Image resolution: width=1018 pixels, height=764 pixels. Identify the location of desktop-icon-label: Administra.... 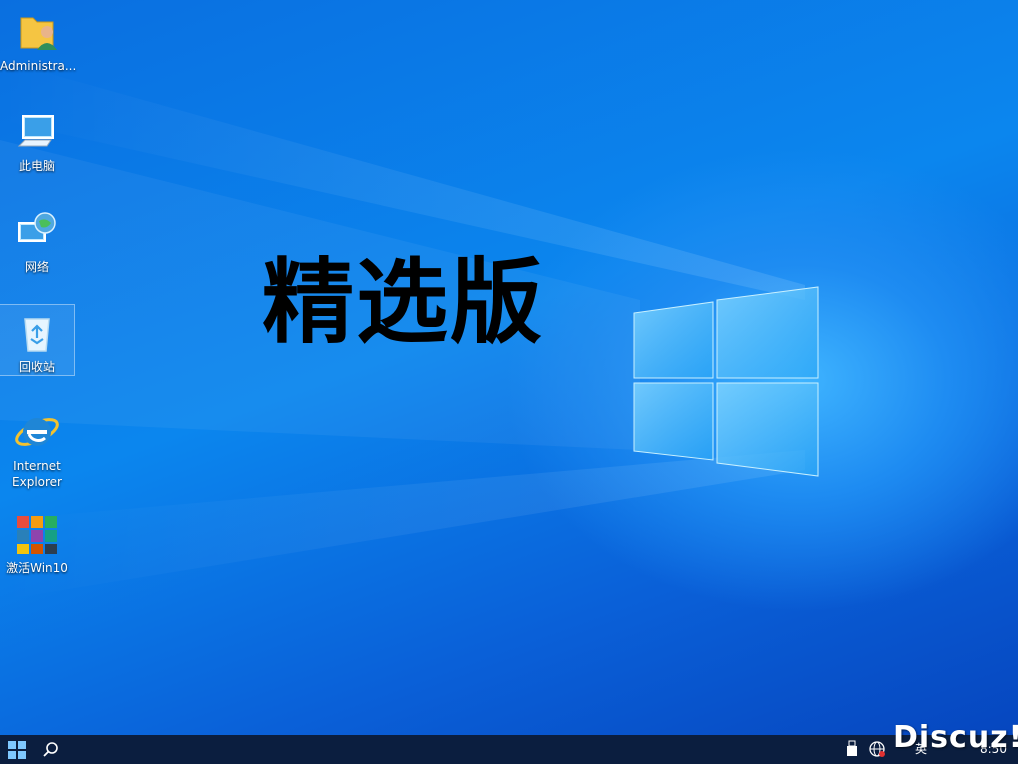
(38, 66).